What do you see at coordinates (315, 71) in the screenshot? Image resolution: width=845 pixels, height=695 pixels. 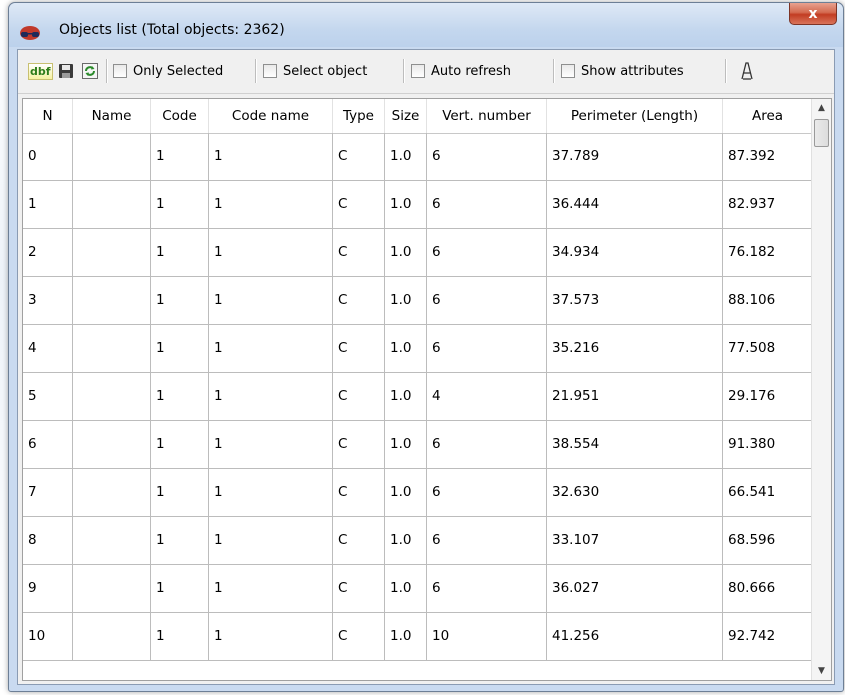 I see `select-object-checkbox: Select object` at bounding box center [315, 71].